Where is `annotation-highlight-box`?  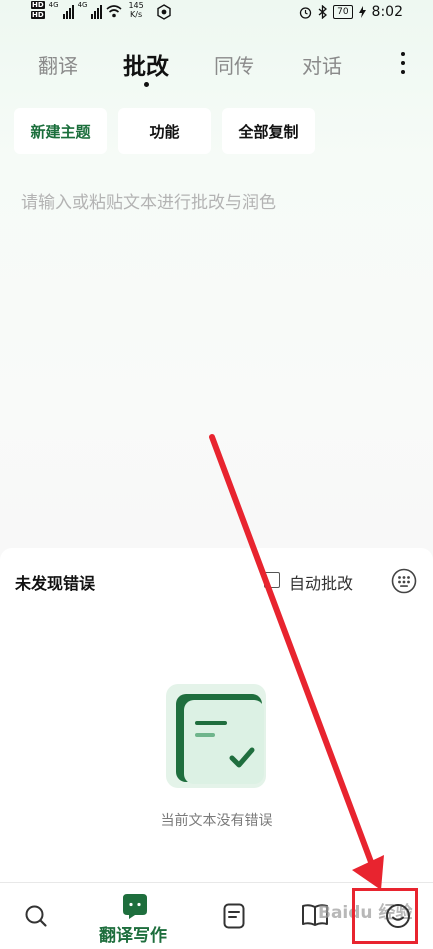
annotation-highlight-box is located at coordinates (385, 916).